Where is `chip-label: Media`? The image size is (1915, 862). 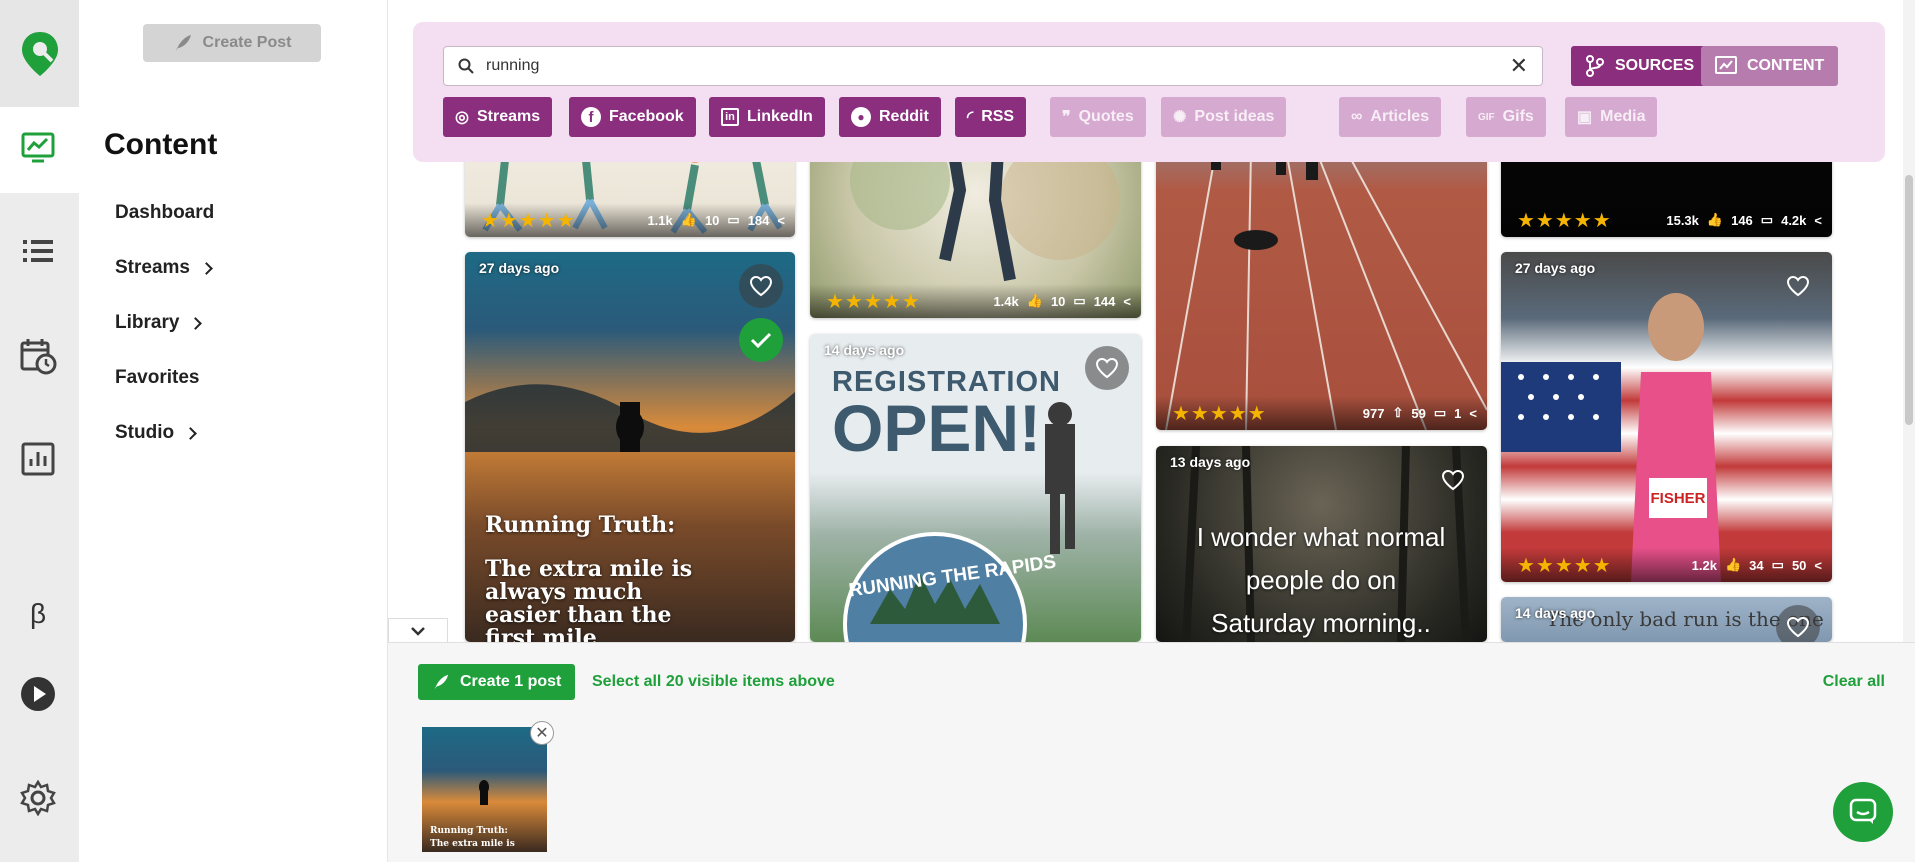 chip-label: Media is located at coordinates (1623, 116).